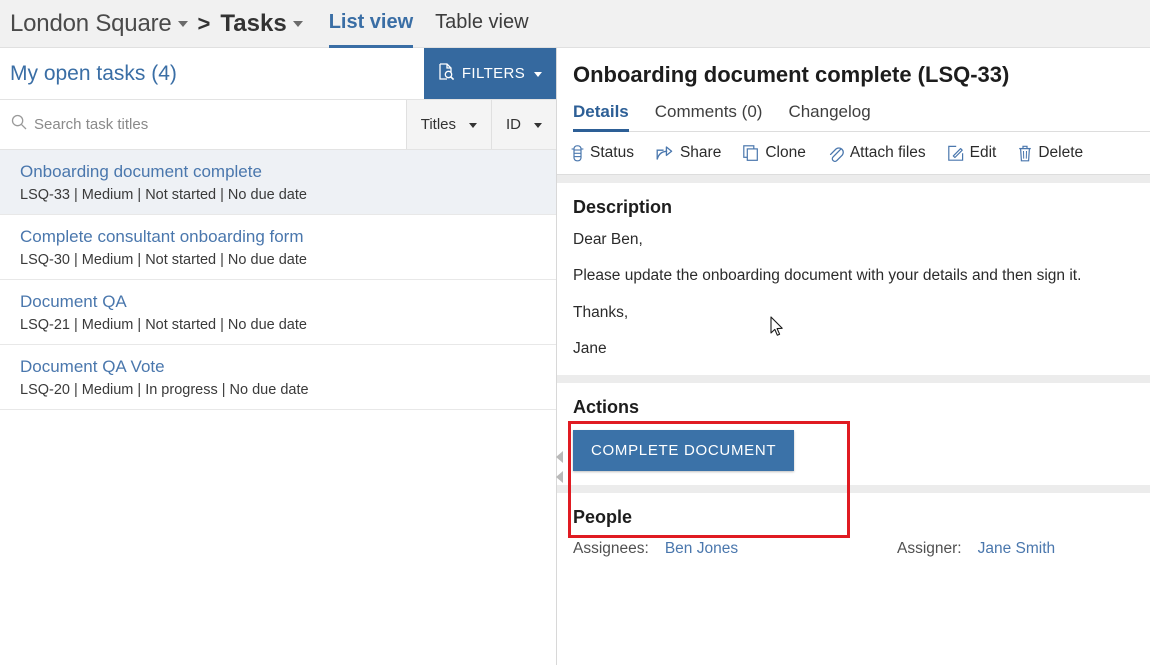 The width and height of the screenshot is (1150, 665). What do you see at coordinates (1061, 152) in the screenshot?
I see `delete-button-label: Delete` at bounding box center [1061, 152].